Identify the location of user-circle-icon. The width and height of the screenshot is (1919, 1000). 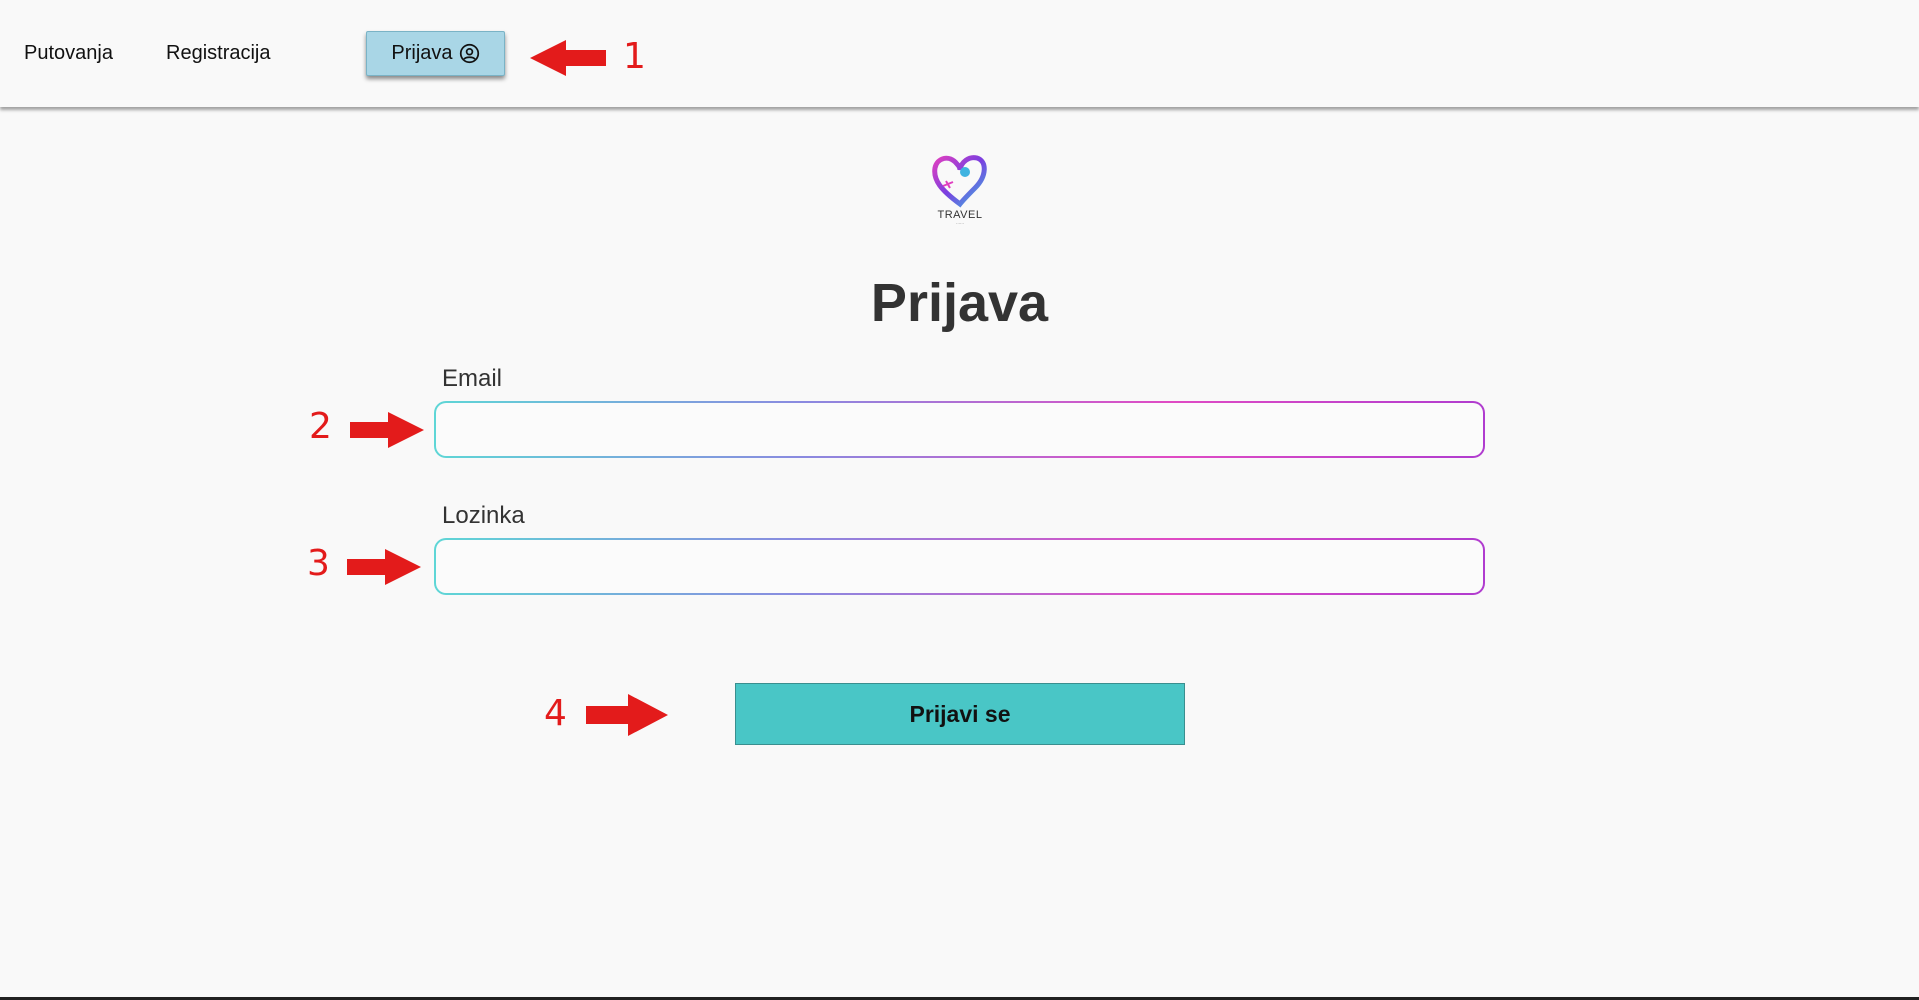
(469, 53).